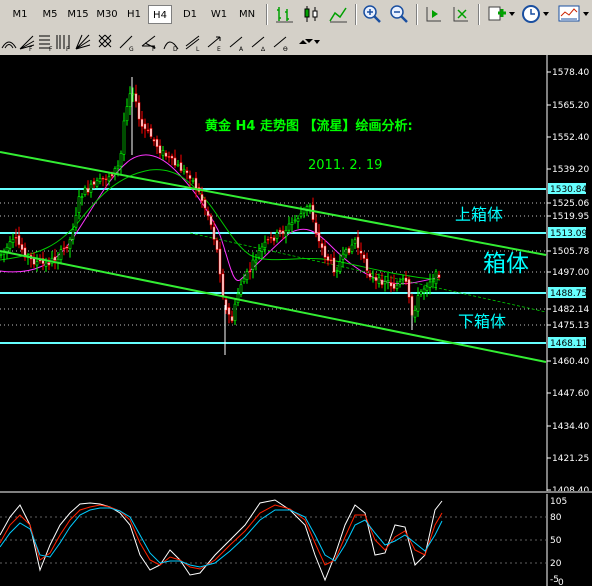 The width and height of the screenshot is (592, 586). Describe the element at coordinates (134, 14) in the screenshot. I see `timeframe-h1: H1` at that location.